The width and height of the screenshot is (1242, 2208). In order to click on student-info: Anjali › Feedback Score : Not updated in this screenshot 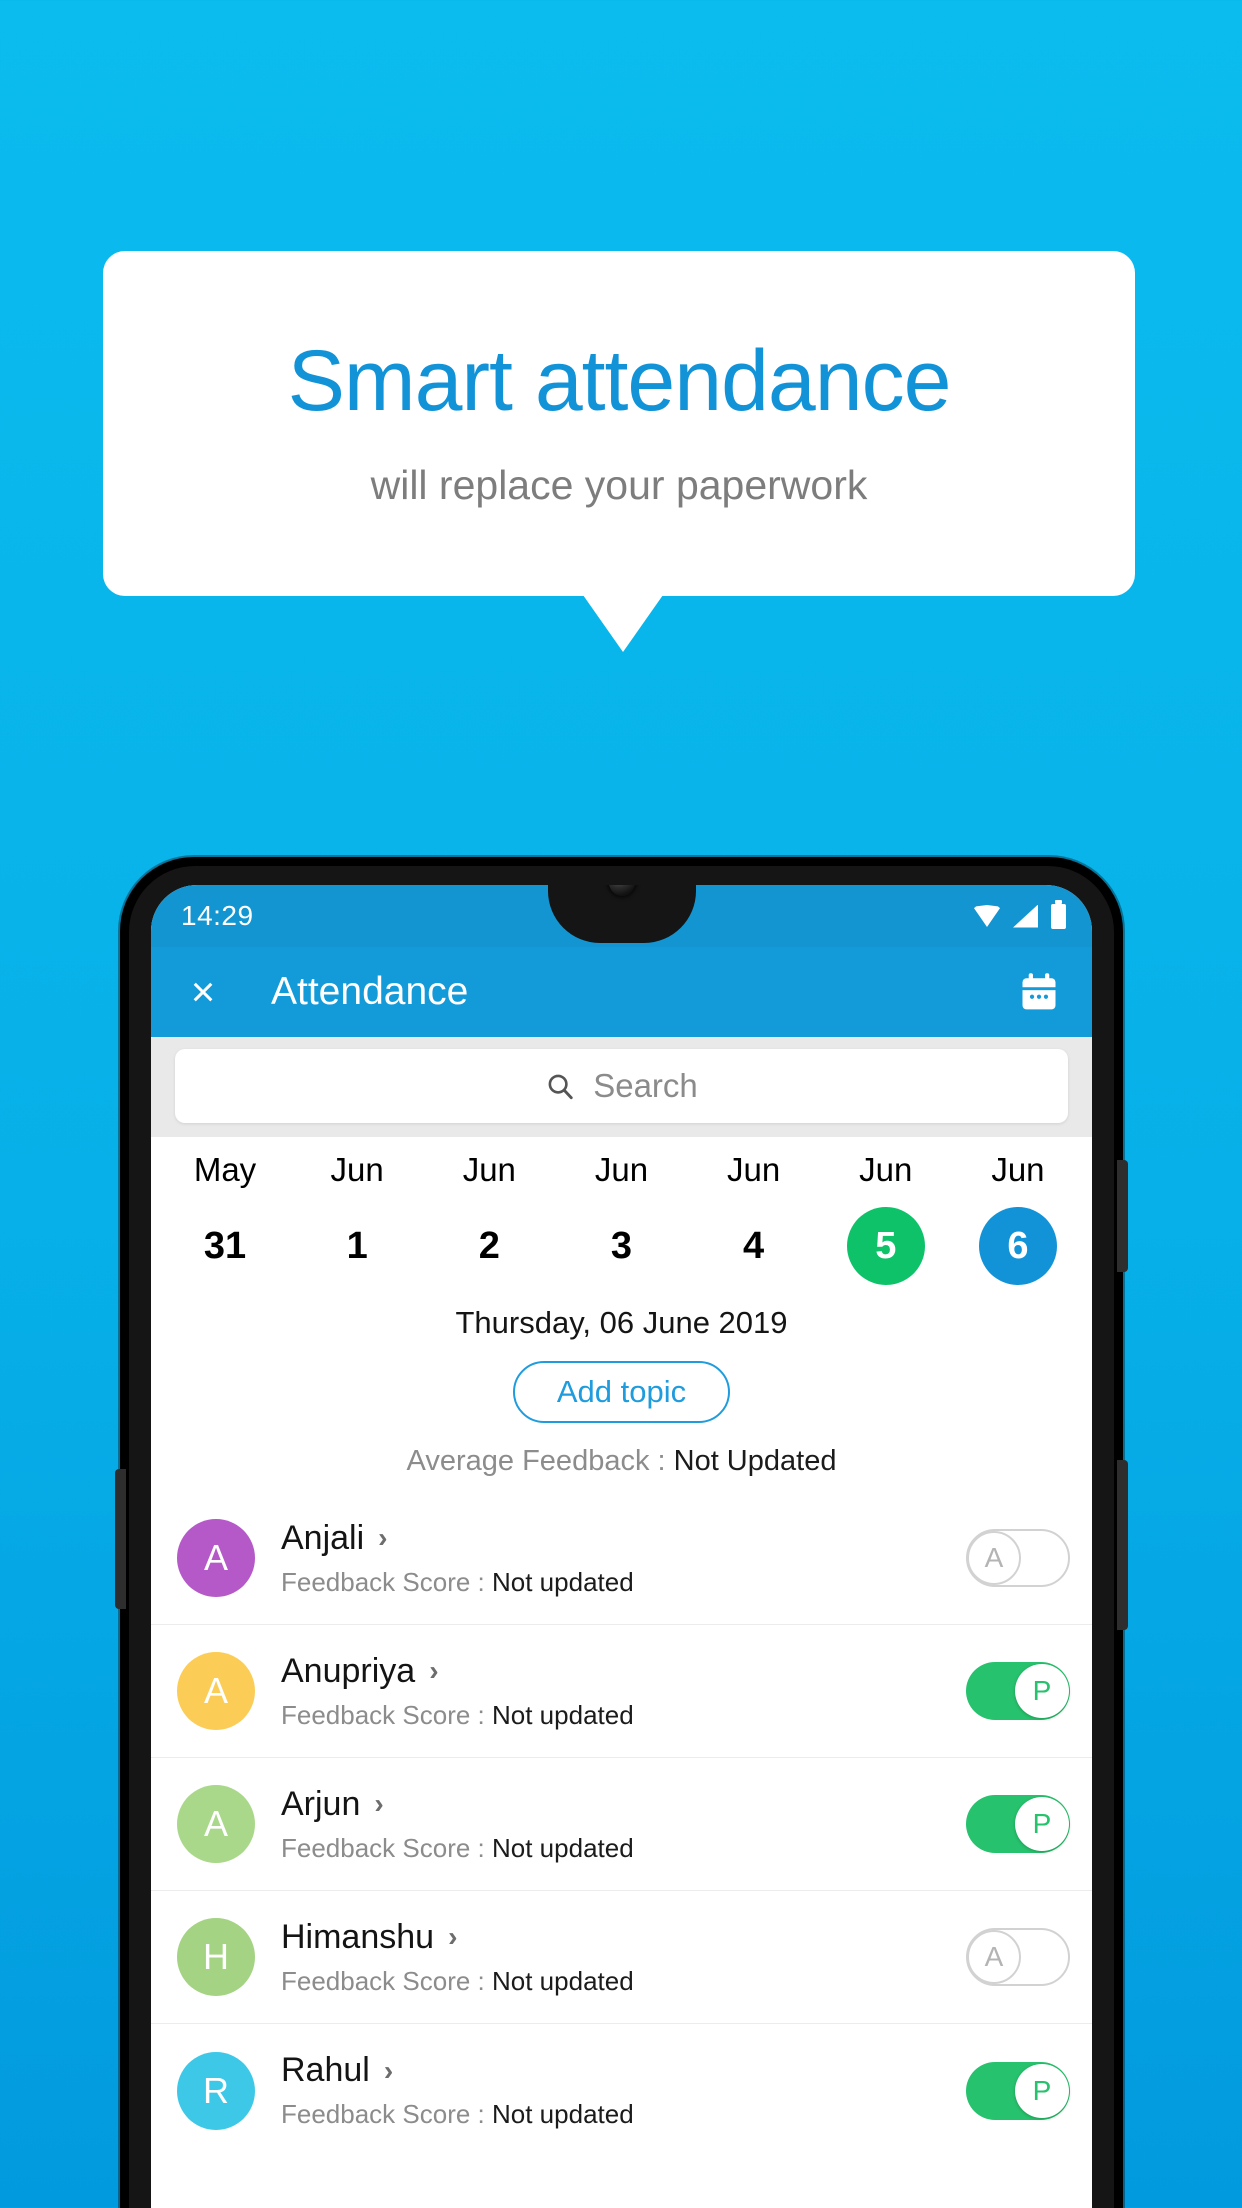, I will do `click(623, 1558)`.